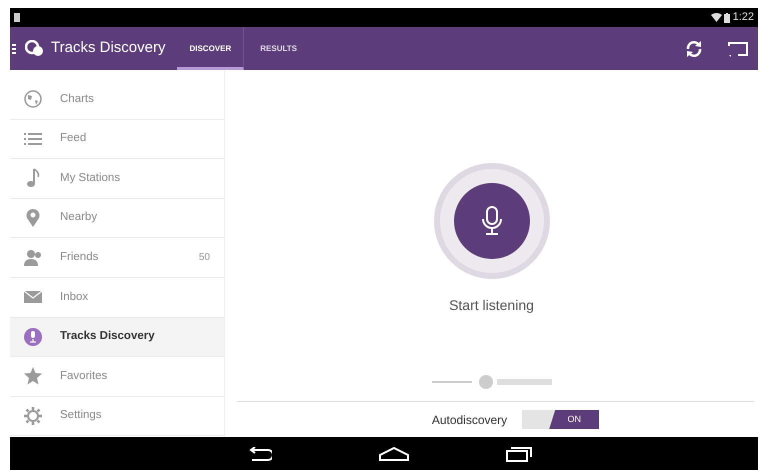 The height and width of the screenshot is (470, 763). Describe the element at coordinates (35, 49) in the screenshot. I see `app-logo-icon` at that location.